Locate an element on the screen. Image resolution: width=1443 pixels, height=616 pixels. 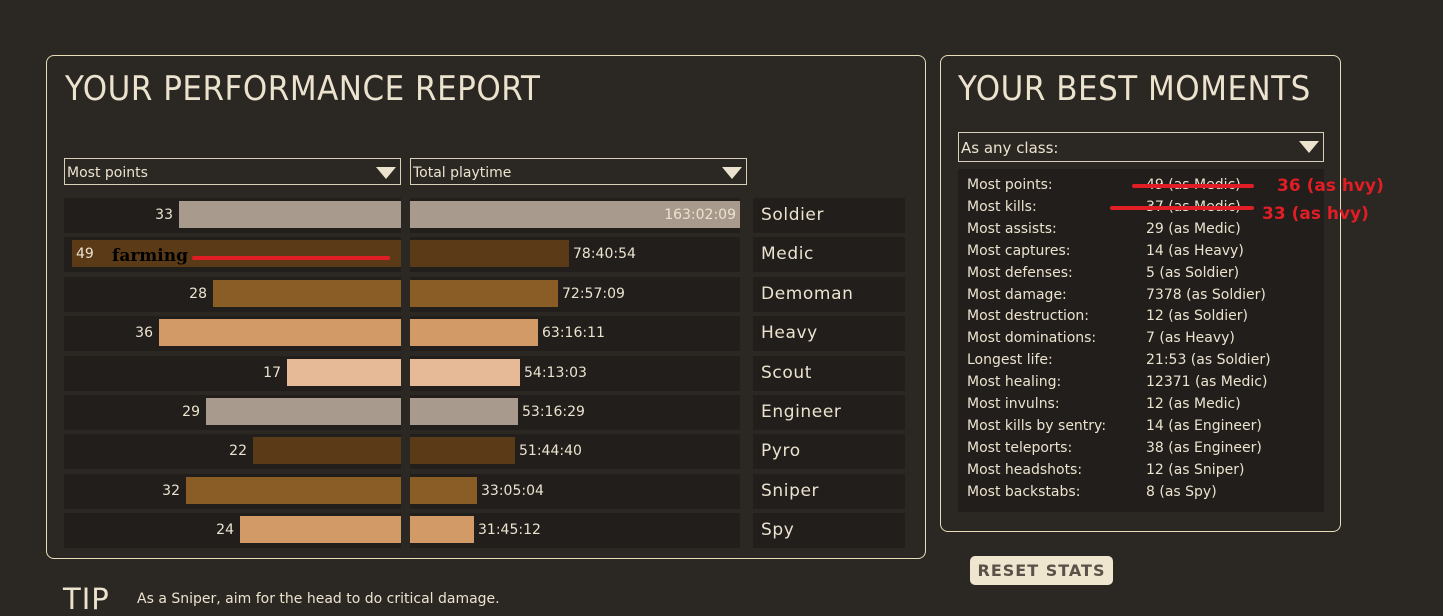
points-strikethrough-mark is located at coordinates (1193, 186).